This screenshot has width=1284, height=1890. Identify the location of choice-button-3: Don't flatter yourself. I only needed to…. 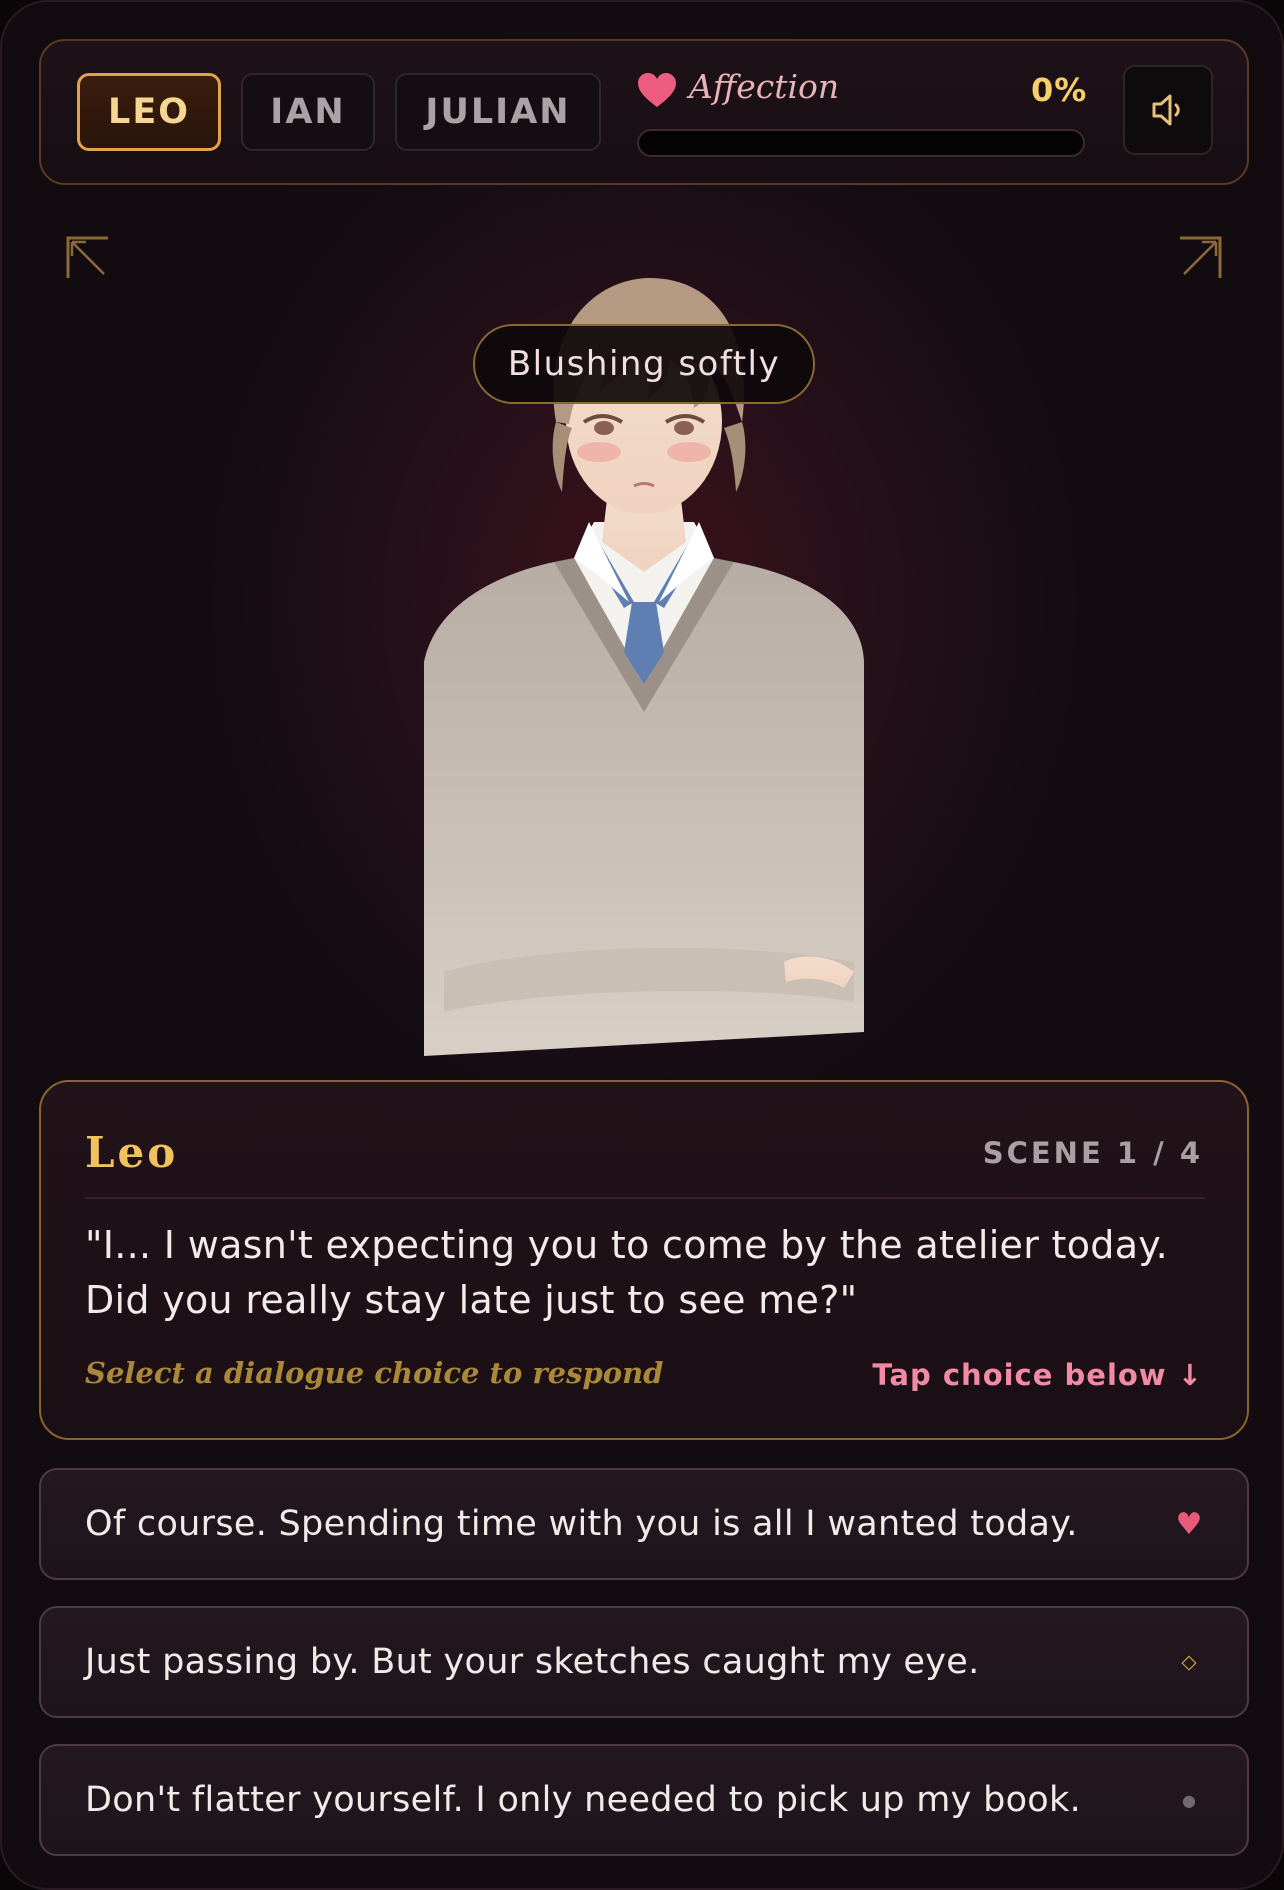
(644, 1800).